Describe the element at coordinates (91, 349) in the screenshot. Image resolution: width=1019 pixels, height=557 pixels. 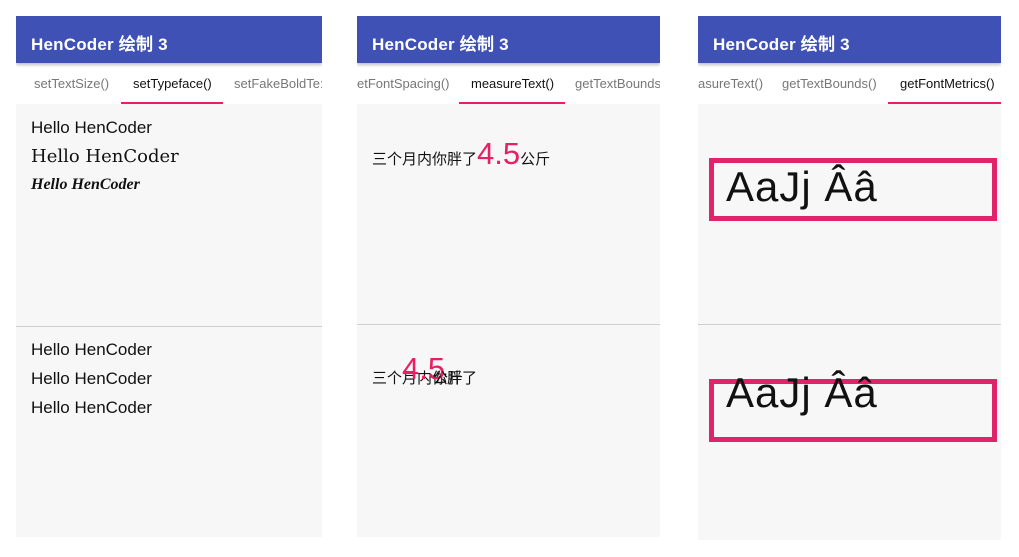
I see `sample-text-line-1: Hello HenCoder` at that location.